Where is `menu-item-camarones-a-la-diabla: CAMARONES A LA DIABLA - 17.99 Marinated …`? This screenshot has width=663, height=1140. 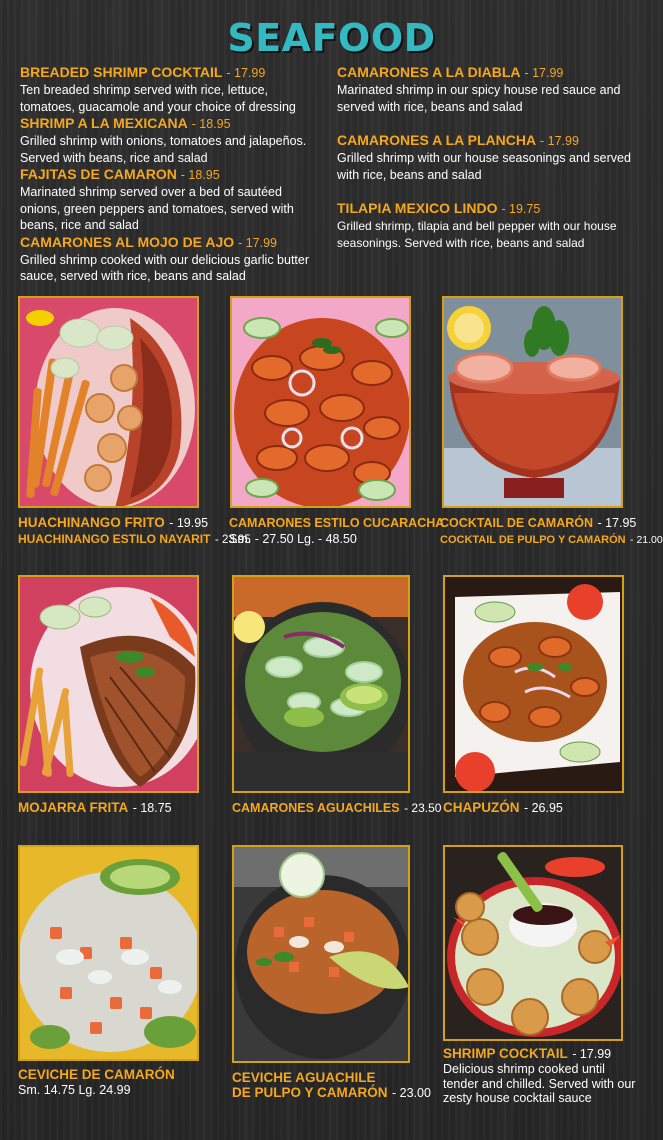
menu-item-camarones-a-la-diabla: CAMARONES A LA DIABLA - 17.99 Marinated … is located at coordinates (494, 89).